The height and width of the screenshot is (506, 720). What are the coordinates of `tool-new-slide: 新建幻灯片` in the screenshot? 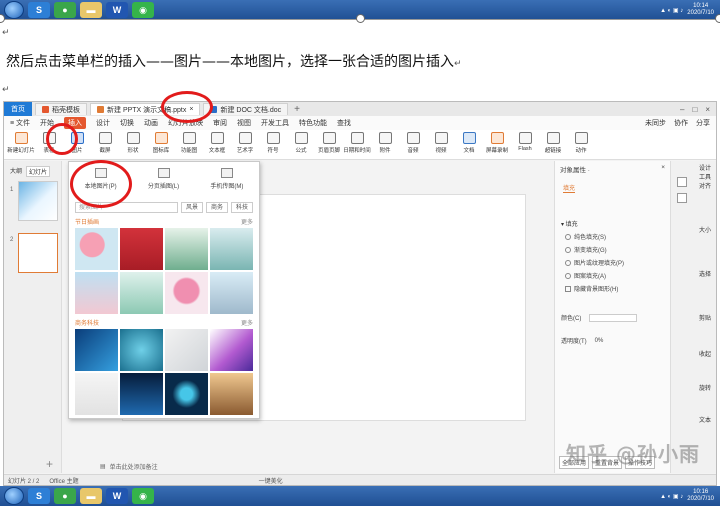 It's located at (21, 142).